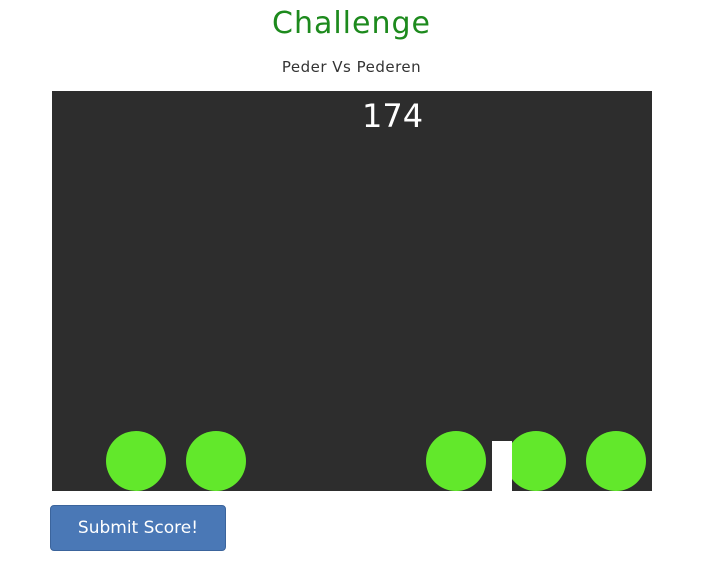 This screenshot has height=563, width=717. Describe the element at coordinates (351, 67) in the screenshot. I see `page-subtitle: Peder Vs Pederen` at that location.